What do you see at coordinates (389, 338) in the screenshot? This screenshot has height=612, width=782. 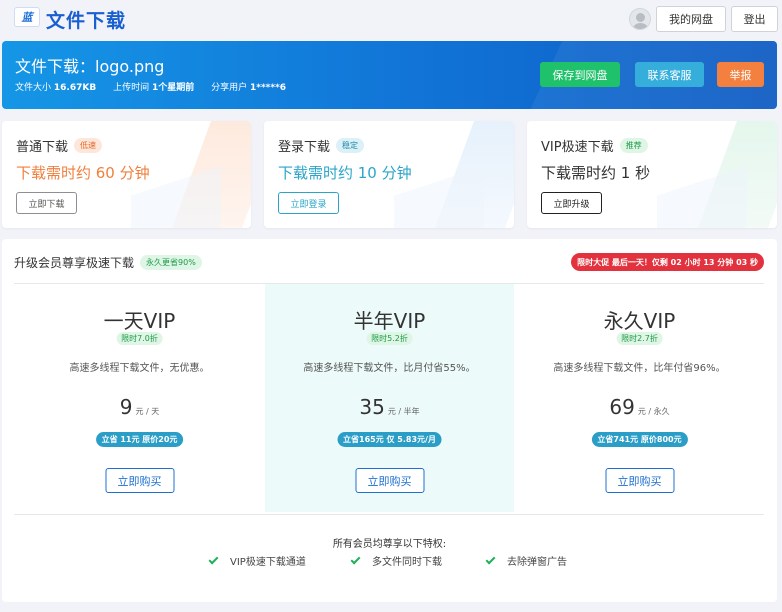 I see `plan-discount-badge: 限时5.2折` at bounding box center [389, 338].